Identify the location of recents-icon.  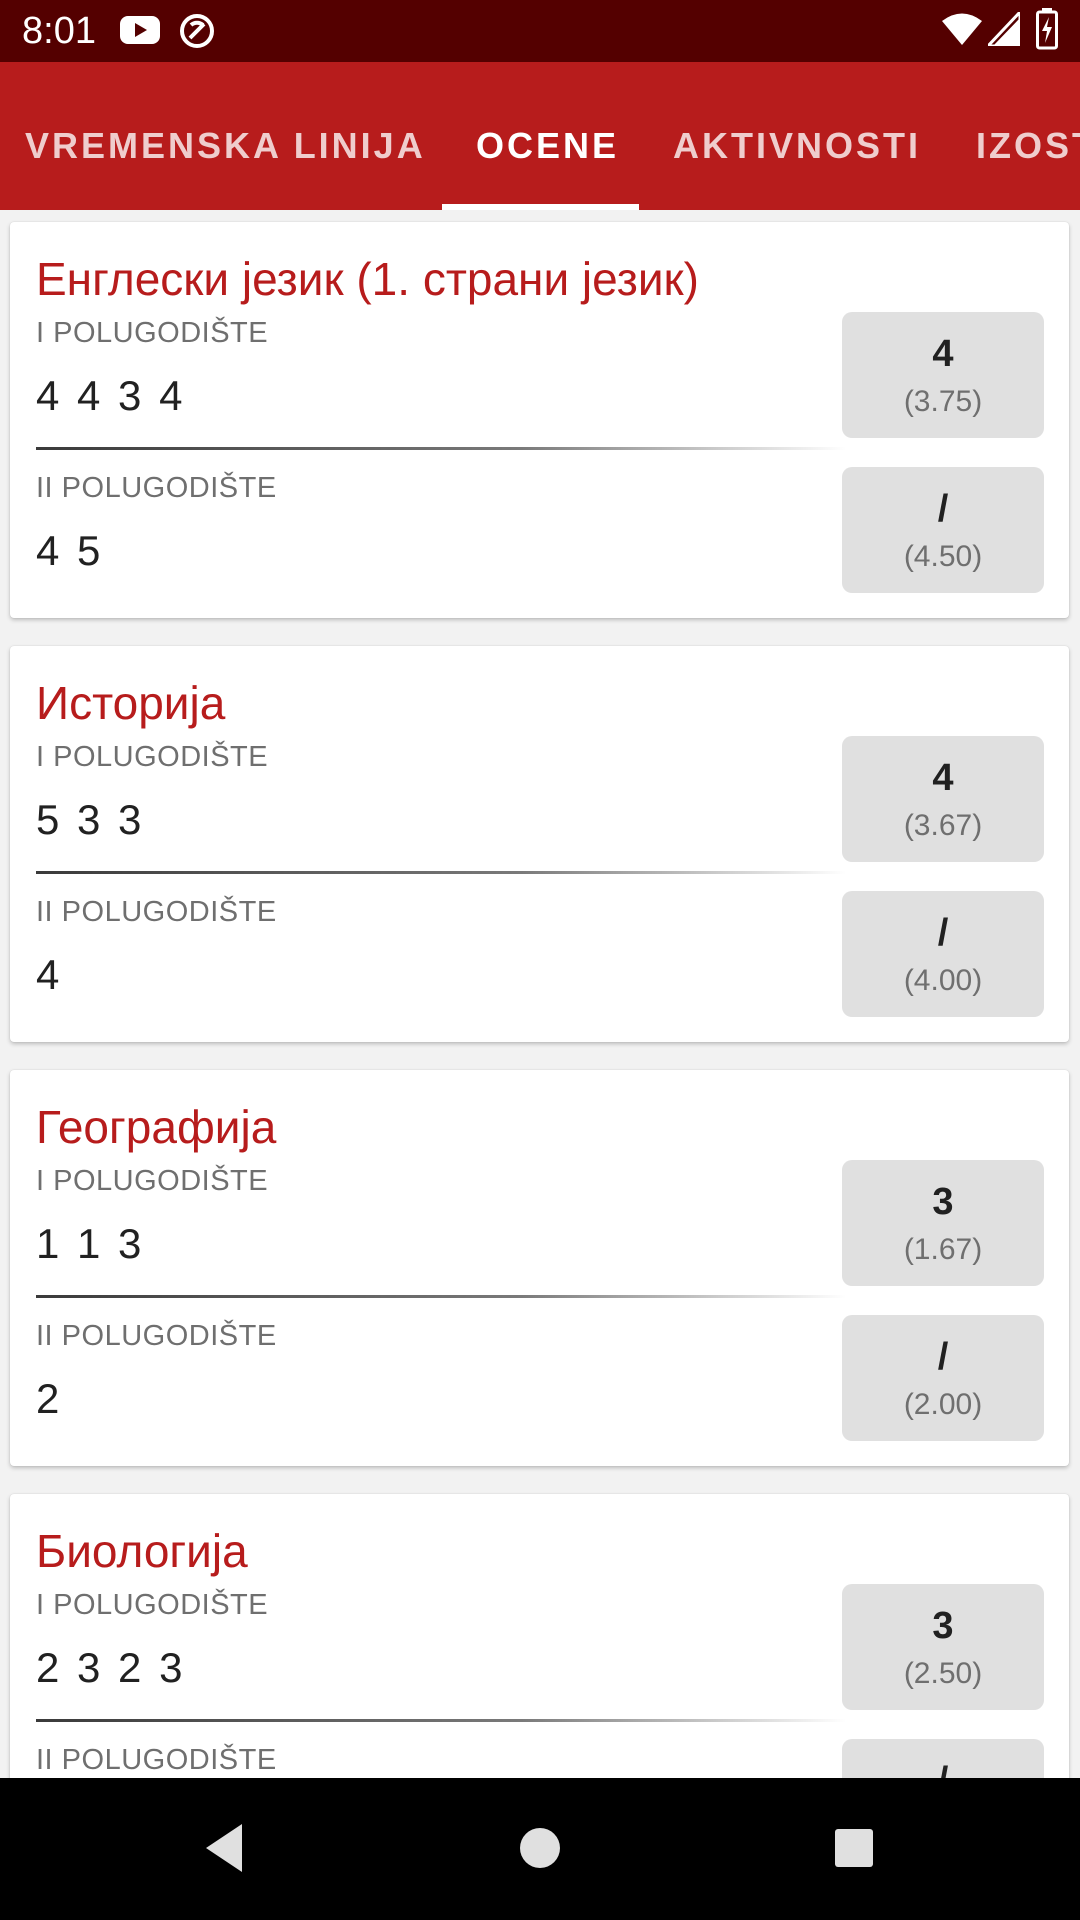
(854, 1850).